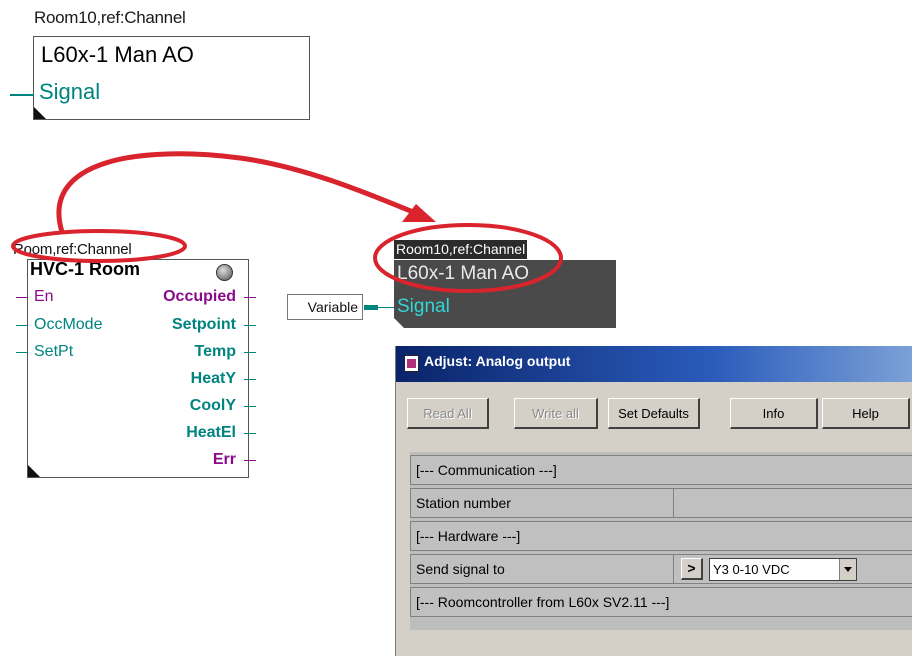  Describe the element at coordinates (460, 569) in the screenshot. I see `row-label: Send signal to` at that location.